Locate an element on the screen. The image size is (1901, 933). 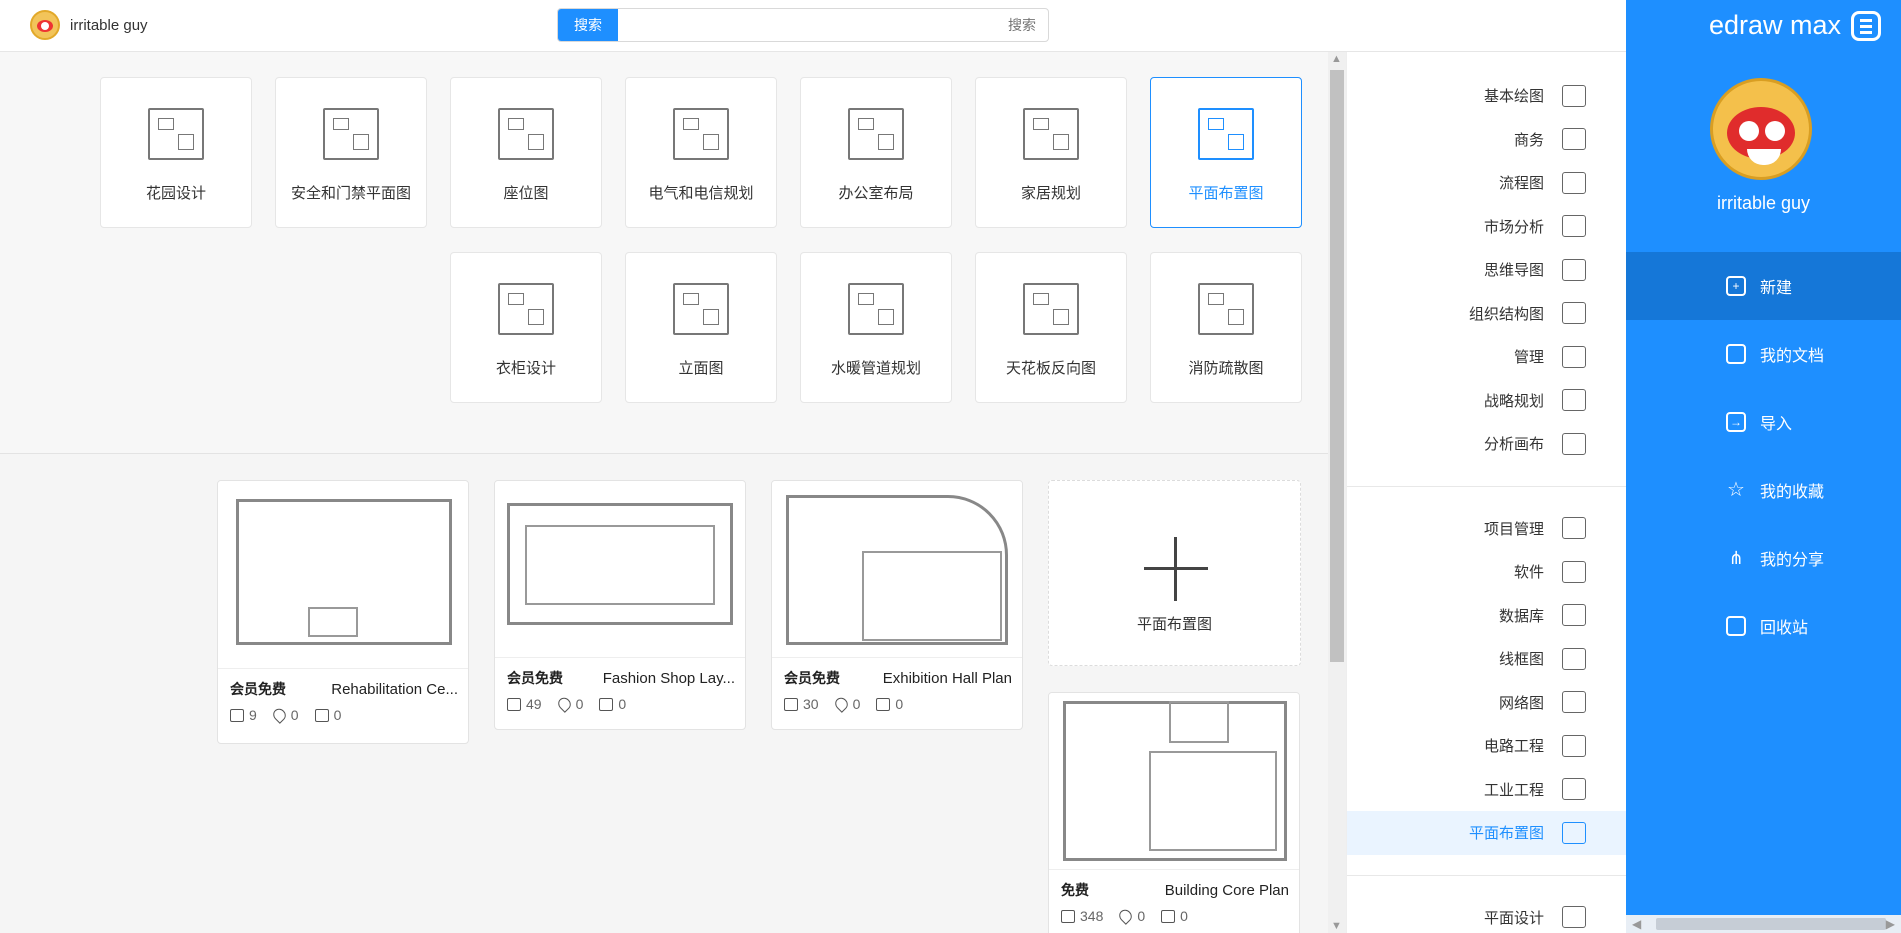
canvas-icon is located at coordinates (1574, 443).